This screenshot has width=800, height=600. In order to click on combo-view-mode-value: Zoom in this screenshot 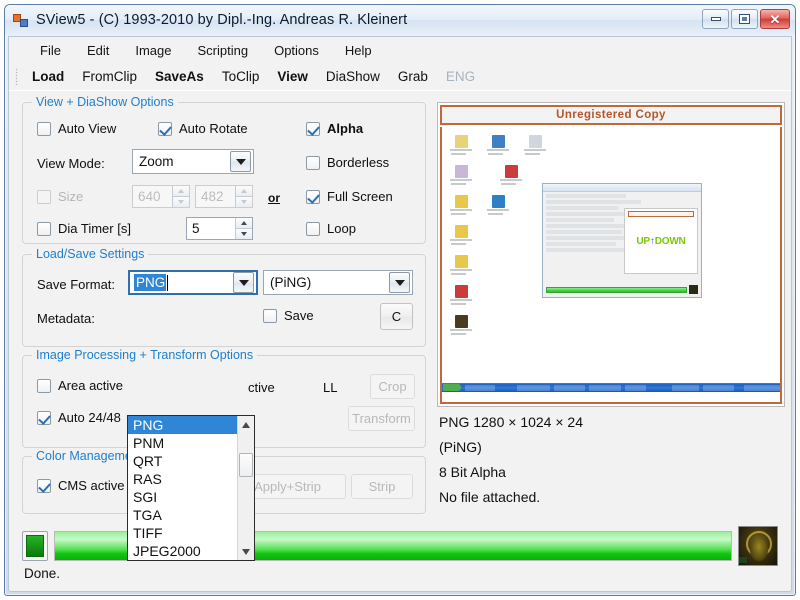, I will do `click(156, 161)`.